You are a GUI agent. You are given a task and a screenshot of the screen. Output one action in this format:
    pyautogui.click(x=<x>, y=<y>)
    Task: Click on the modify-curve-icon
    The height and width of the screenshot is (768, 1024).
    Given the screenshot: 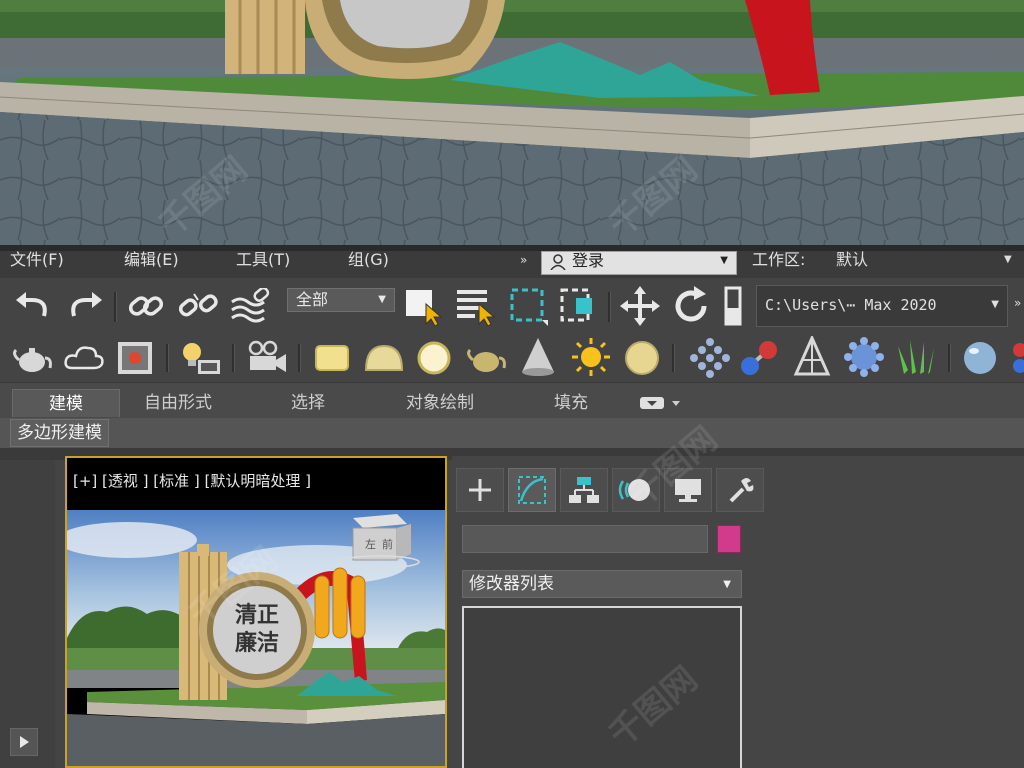 What is the action you would take?
    pyautogui.click(x=532, y=490)
    